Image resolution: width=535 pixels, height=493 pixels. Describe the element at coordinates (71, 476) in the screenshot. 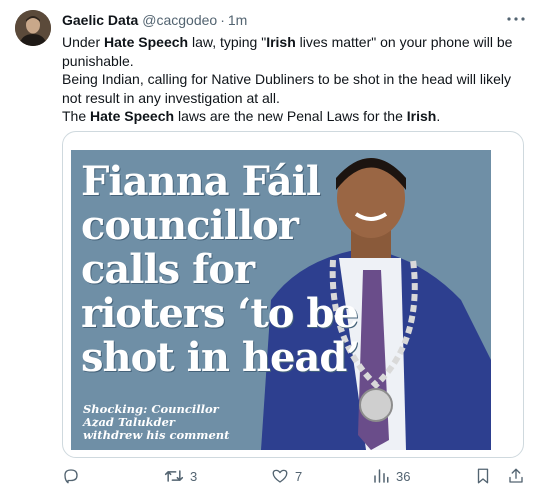

I see `reply-icon` at that location.